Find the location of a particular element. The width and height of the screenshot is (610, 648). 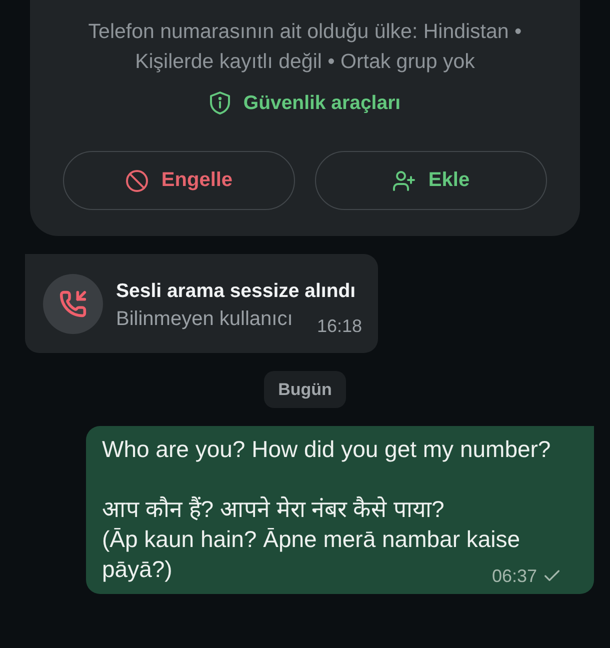

call-subtitle: Bilinmeyen kullanıcı is located at coordinates (204, 319).